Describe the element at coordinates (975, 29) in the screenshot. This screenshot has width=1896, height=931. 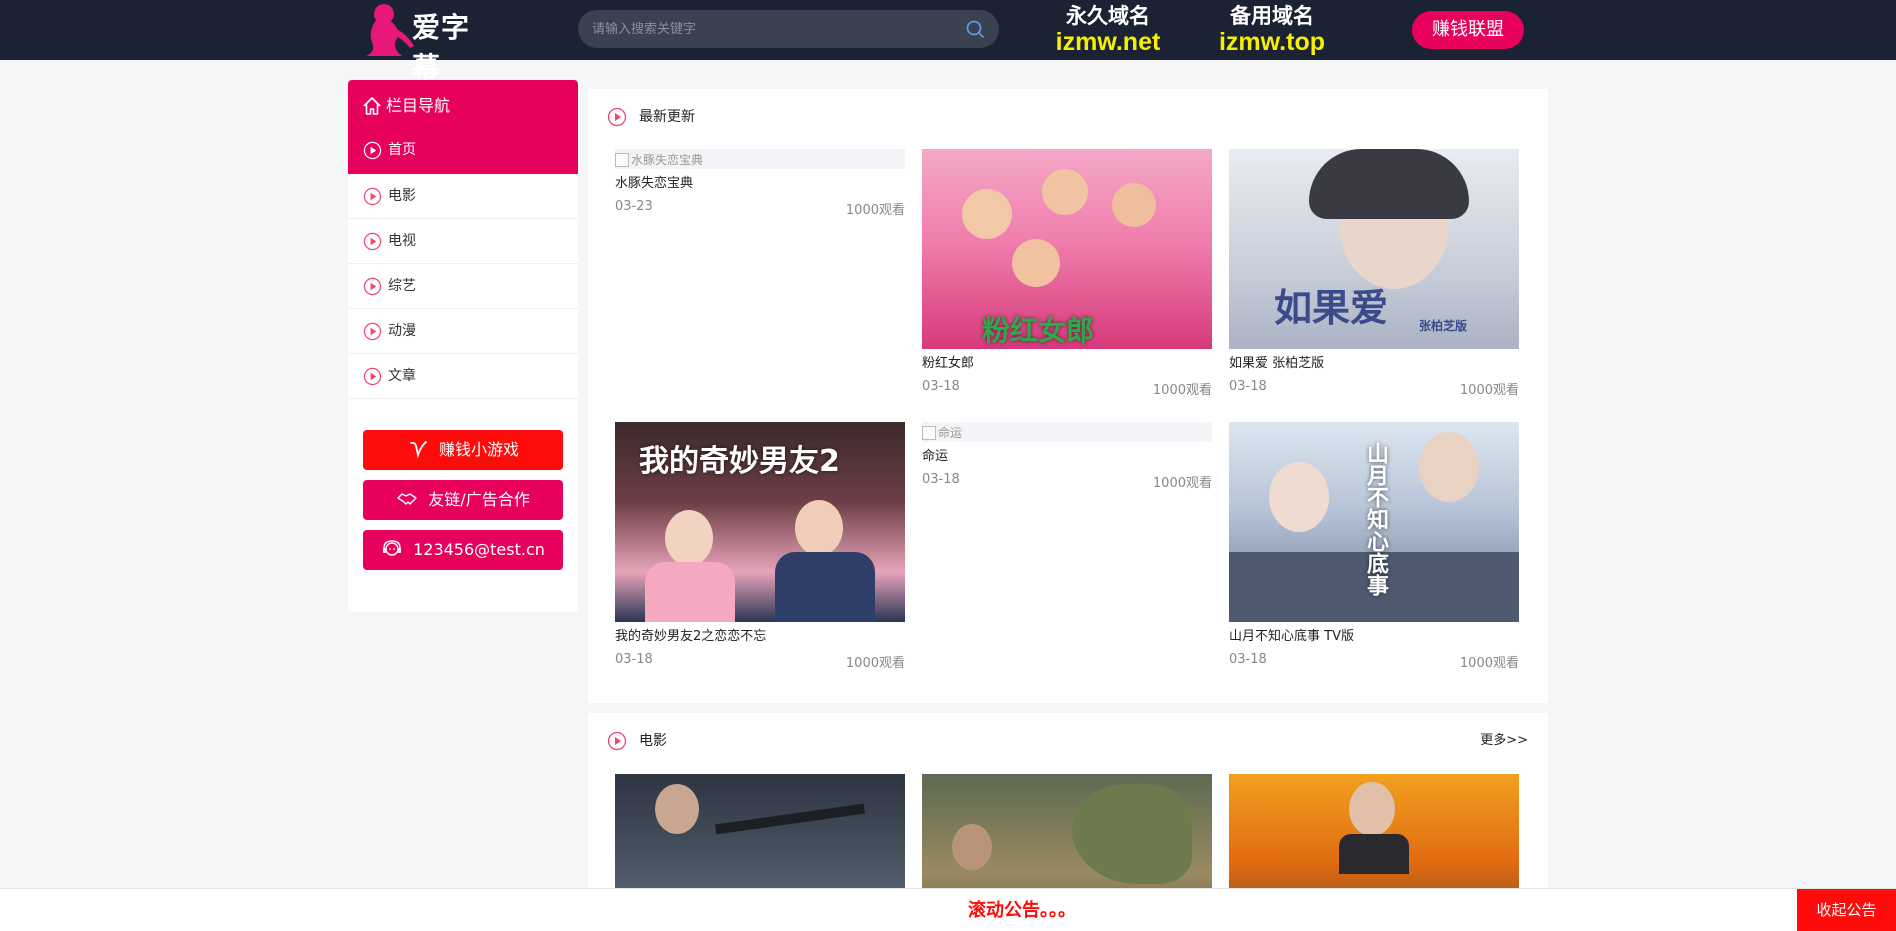
I see `search-icon` at that location.